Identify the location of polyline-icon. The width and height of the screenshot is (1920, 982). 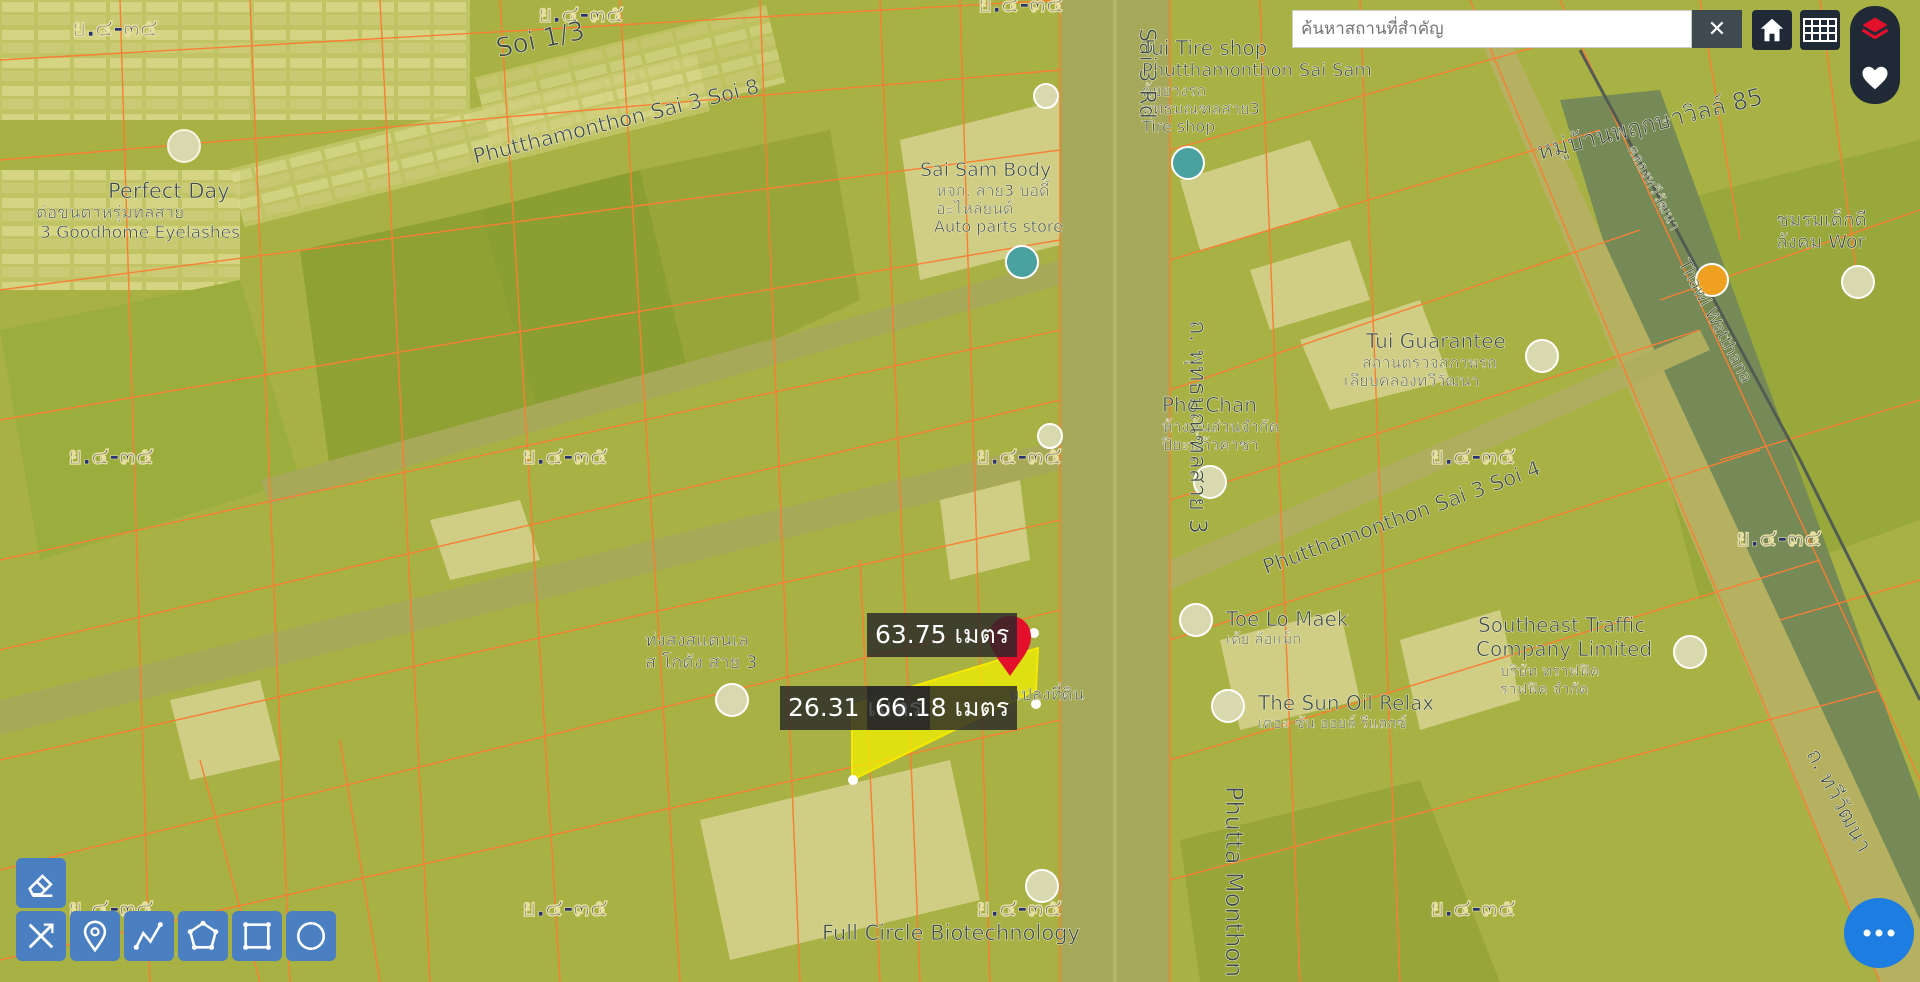
(148, 936).